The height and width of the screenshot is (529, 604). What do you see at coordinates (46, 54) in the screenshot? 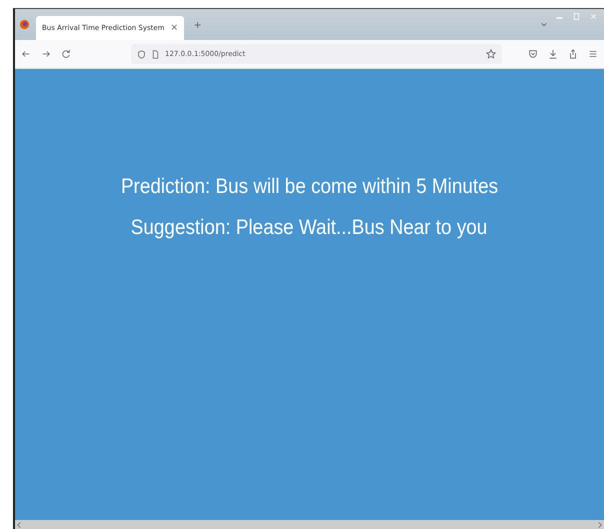
I see `forward-arrow-icon` at bounding box center [46, 54].